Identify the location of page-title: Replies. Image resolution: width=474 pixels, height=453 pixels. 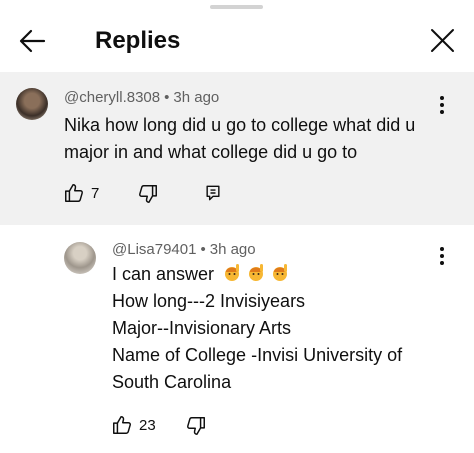
(138, 40).